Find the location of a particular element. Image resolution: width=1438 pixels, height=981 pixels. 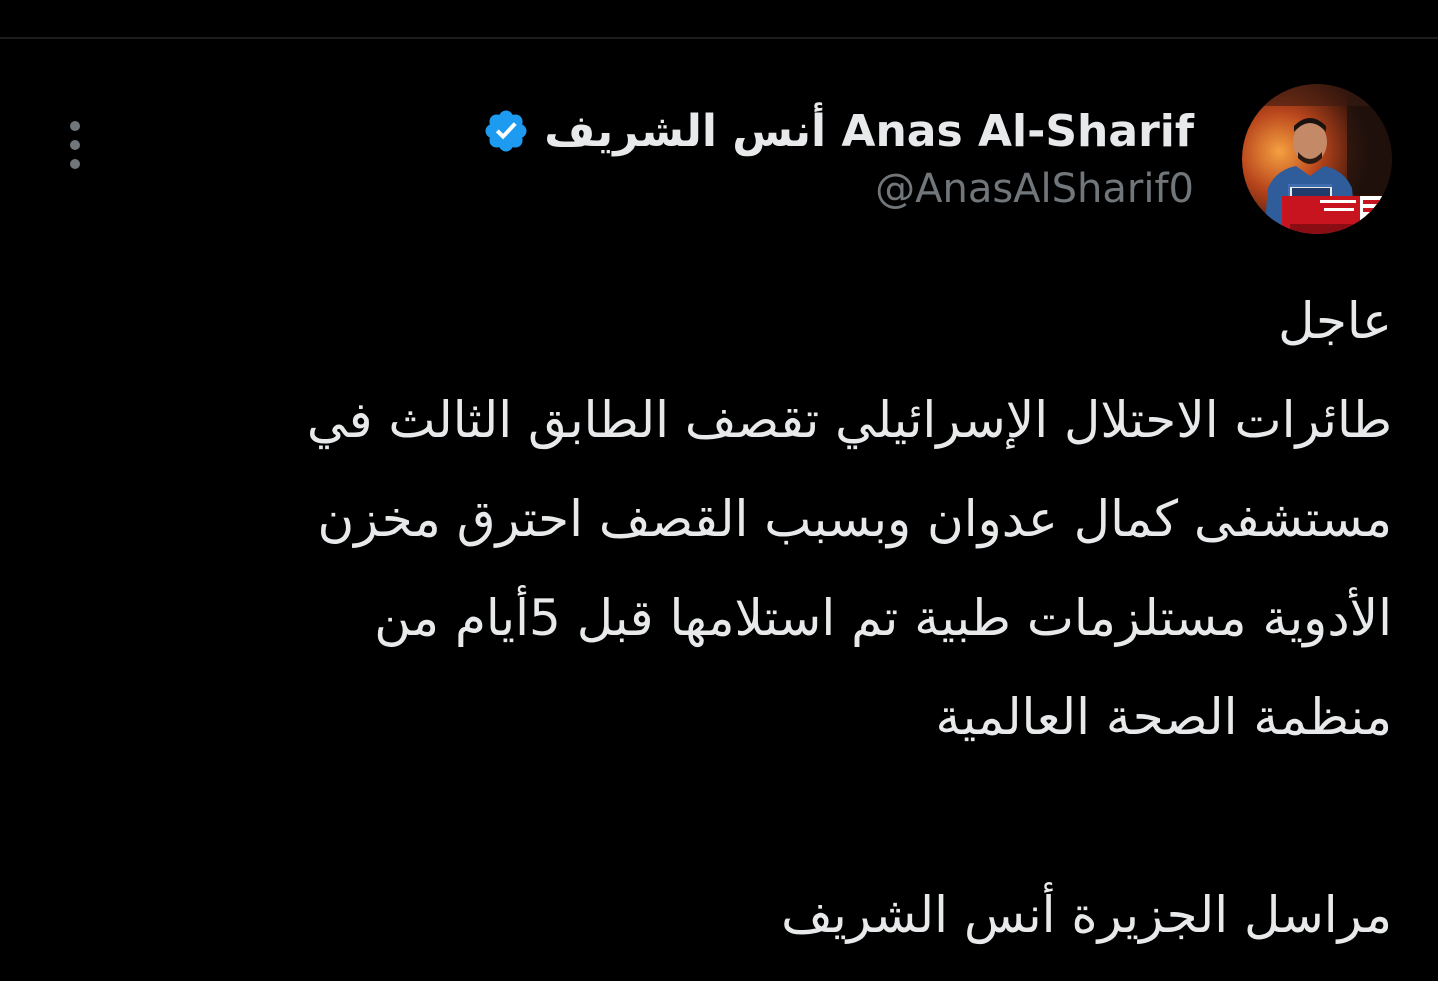

tweet-line: مستشفى كمال عدوان وبسبب القصف احترق مخزن is located at coordinates (854, 519).